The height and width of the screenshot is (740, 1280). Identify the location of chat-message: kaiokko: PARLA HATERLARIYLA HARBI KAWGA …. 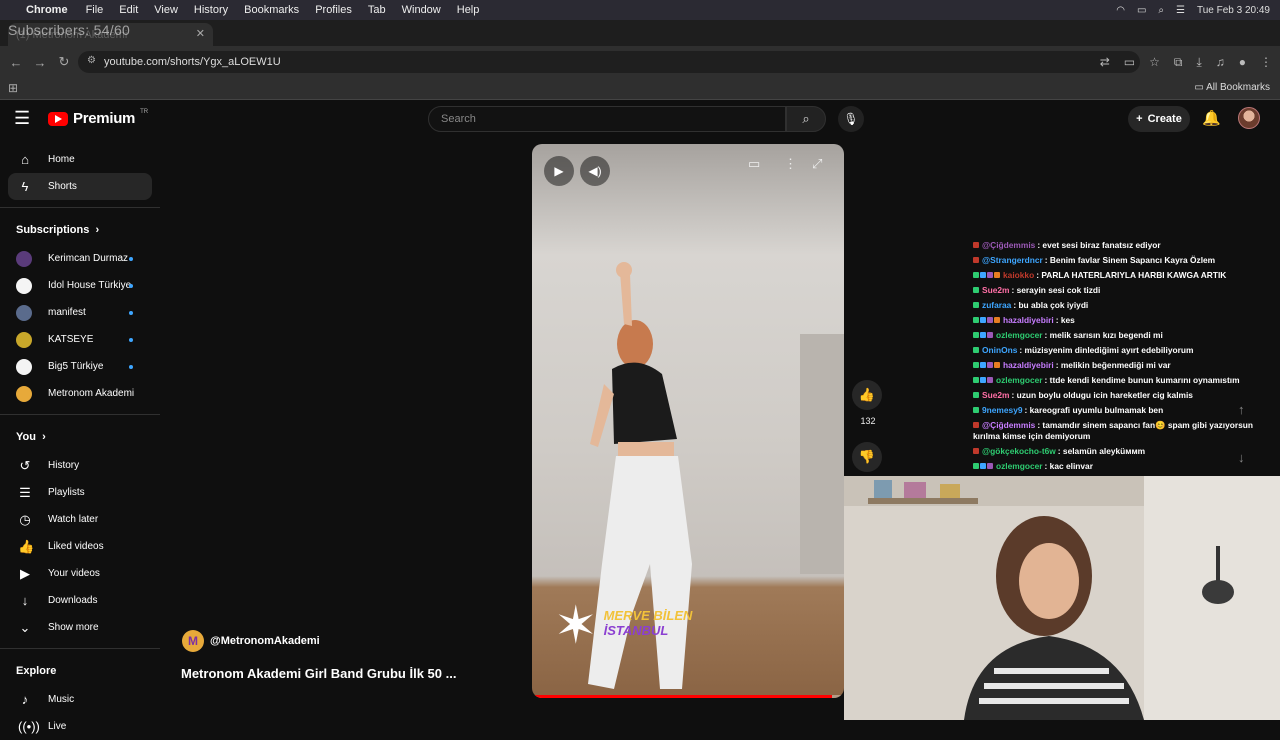
(1125, 275).